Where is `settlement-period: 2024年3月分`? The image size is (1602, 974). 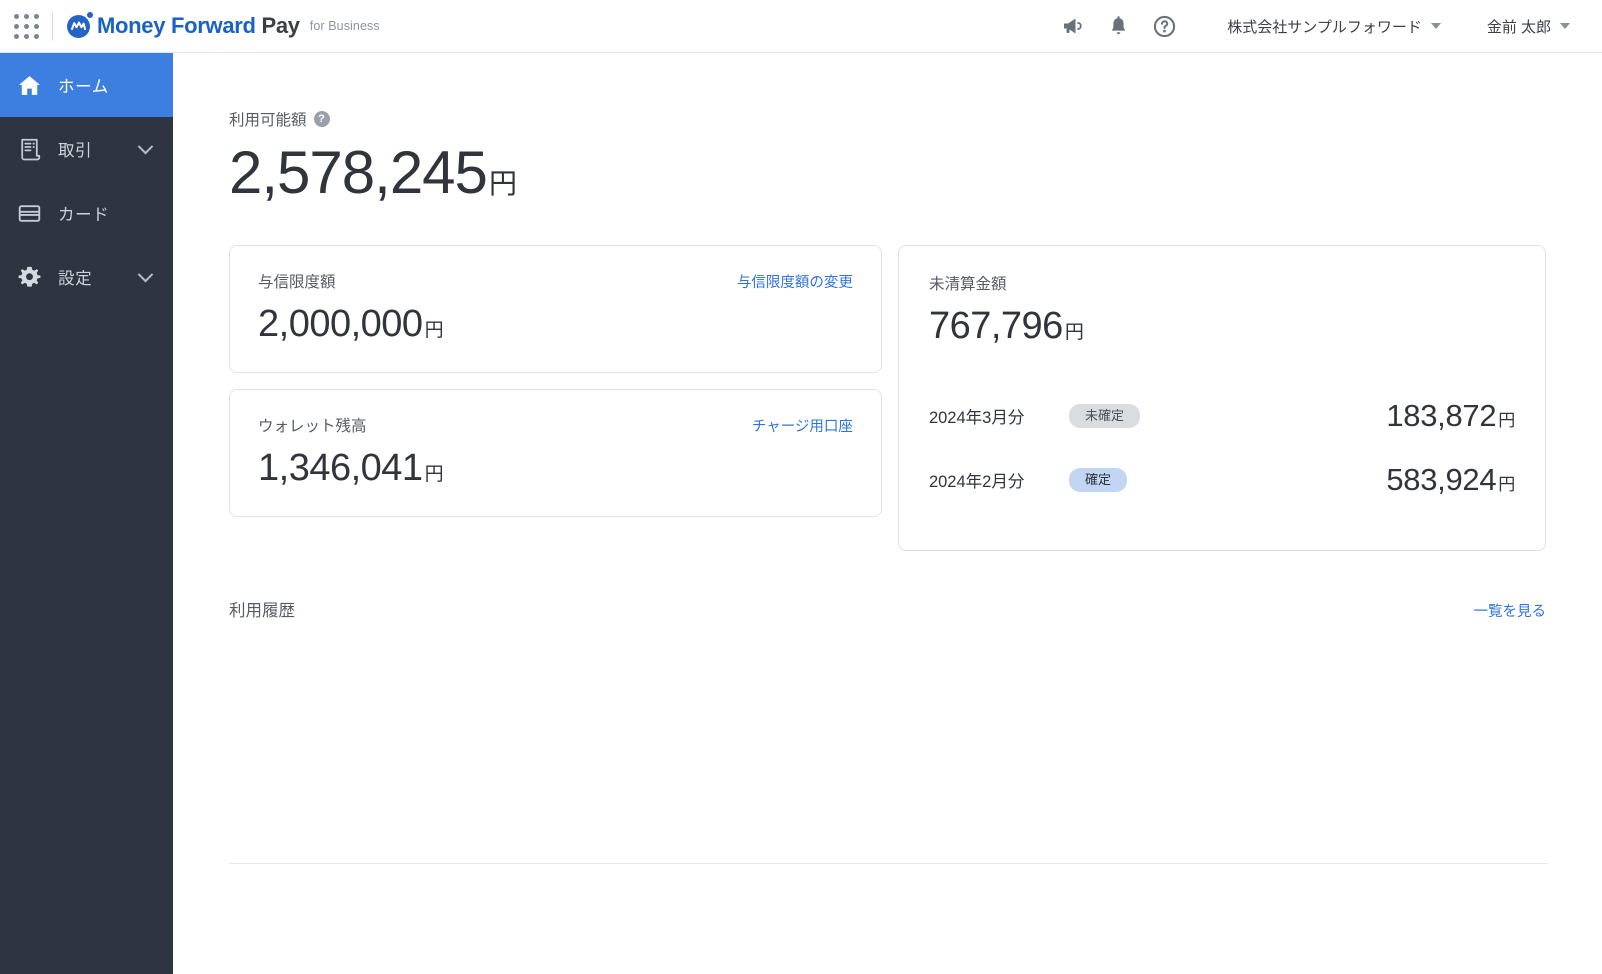 settlement-period: 2024年3月分 is located at coordinates (976, 417).